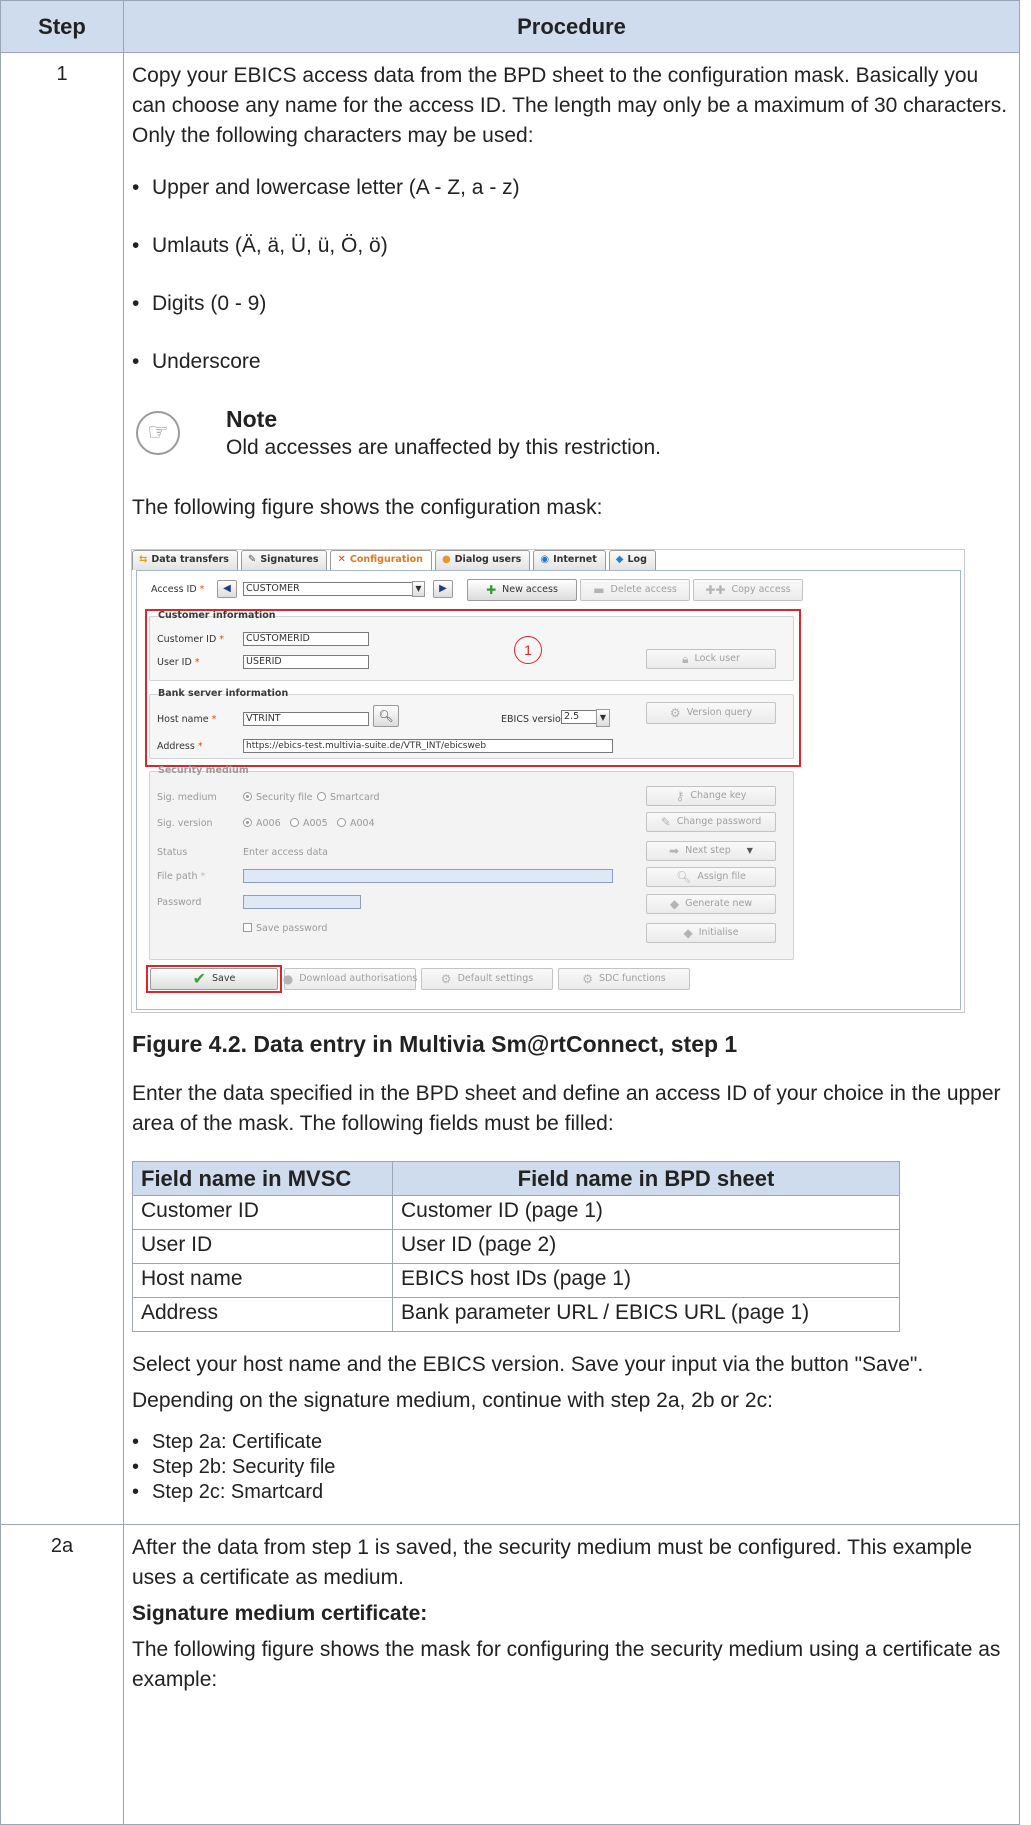  I want to click on access-id-label: Access ID *, so click(178, 589).